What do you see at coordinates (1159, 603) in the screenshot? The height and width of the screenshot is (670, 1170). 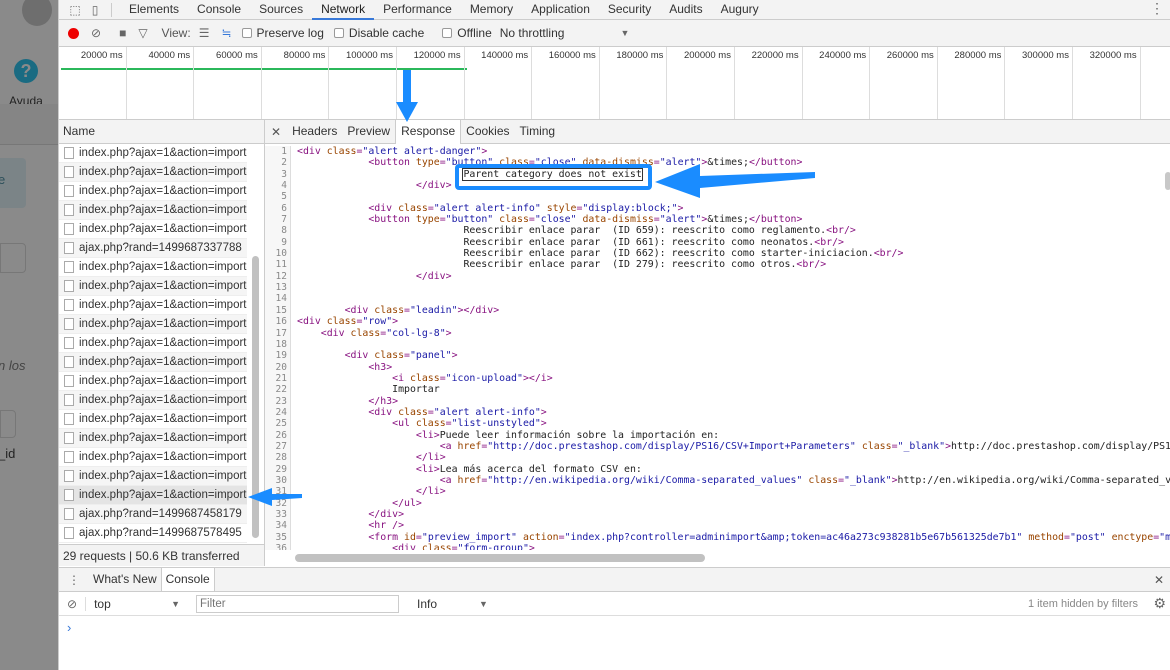 I see `gear-icon: ⚙` at bounding box center [1159, 603].